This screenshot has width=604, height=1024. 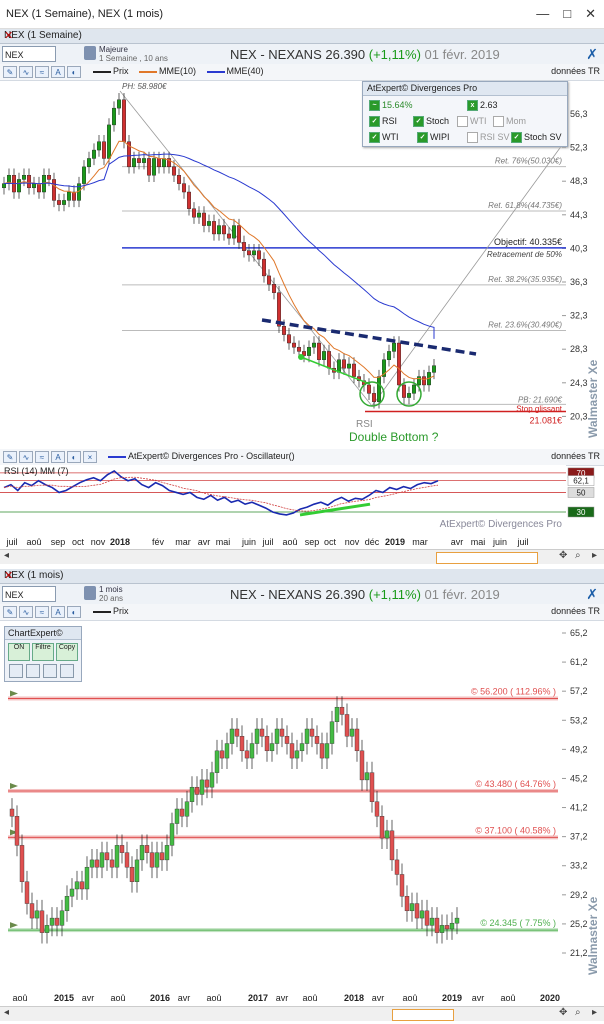 I want to click on chartexpert-copy-button: Copy, so click(x=67, y=652).